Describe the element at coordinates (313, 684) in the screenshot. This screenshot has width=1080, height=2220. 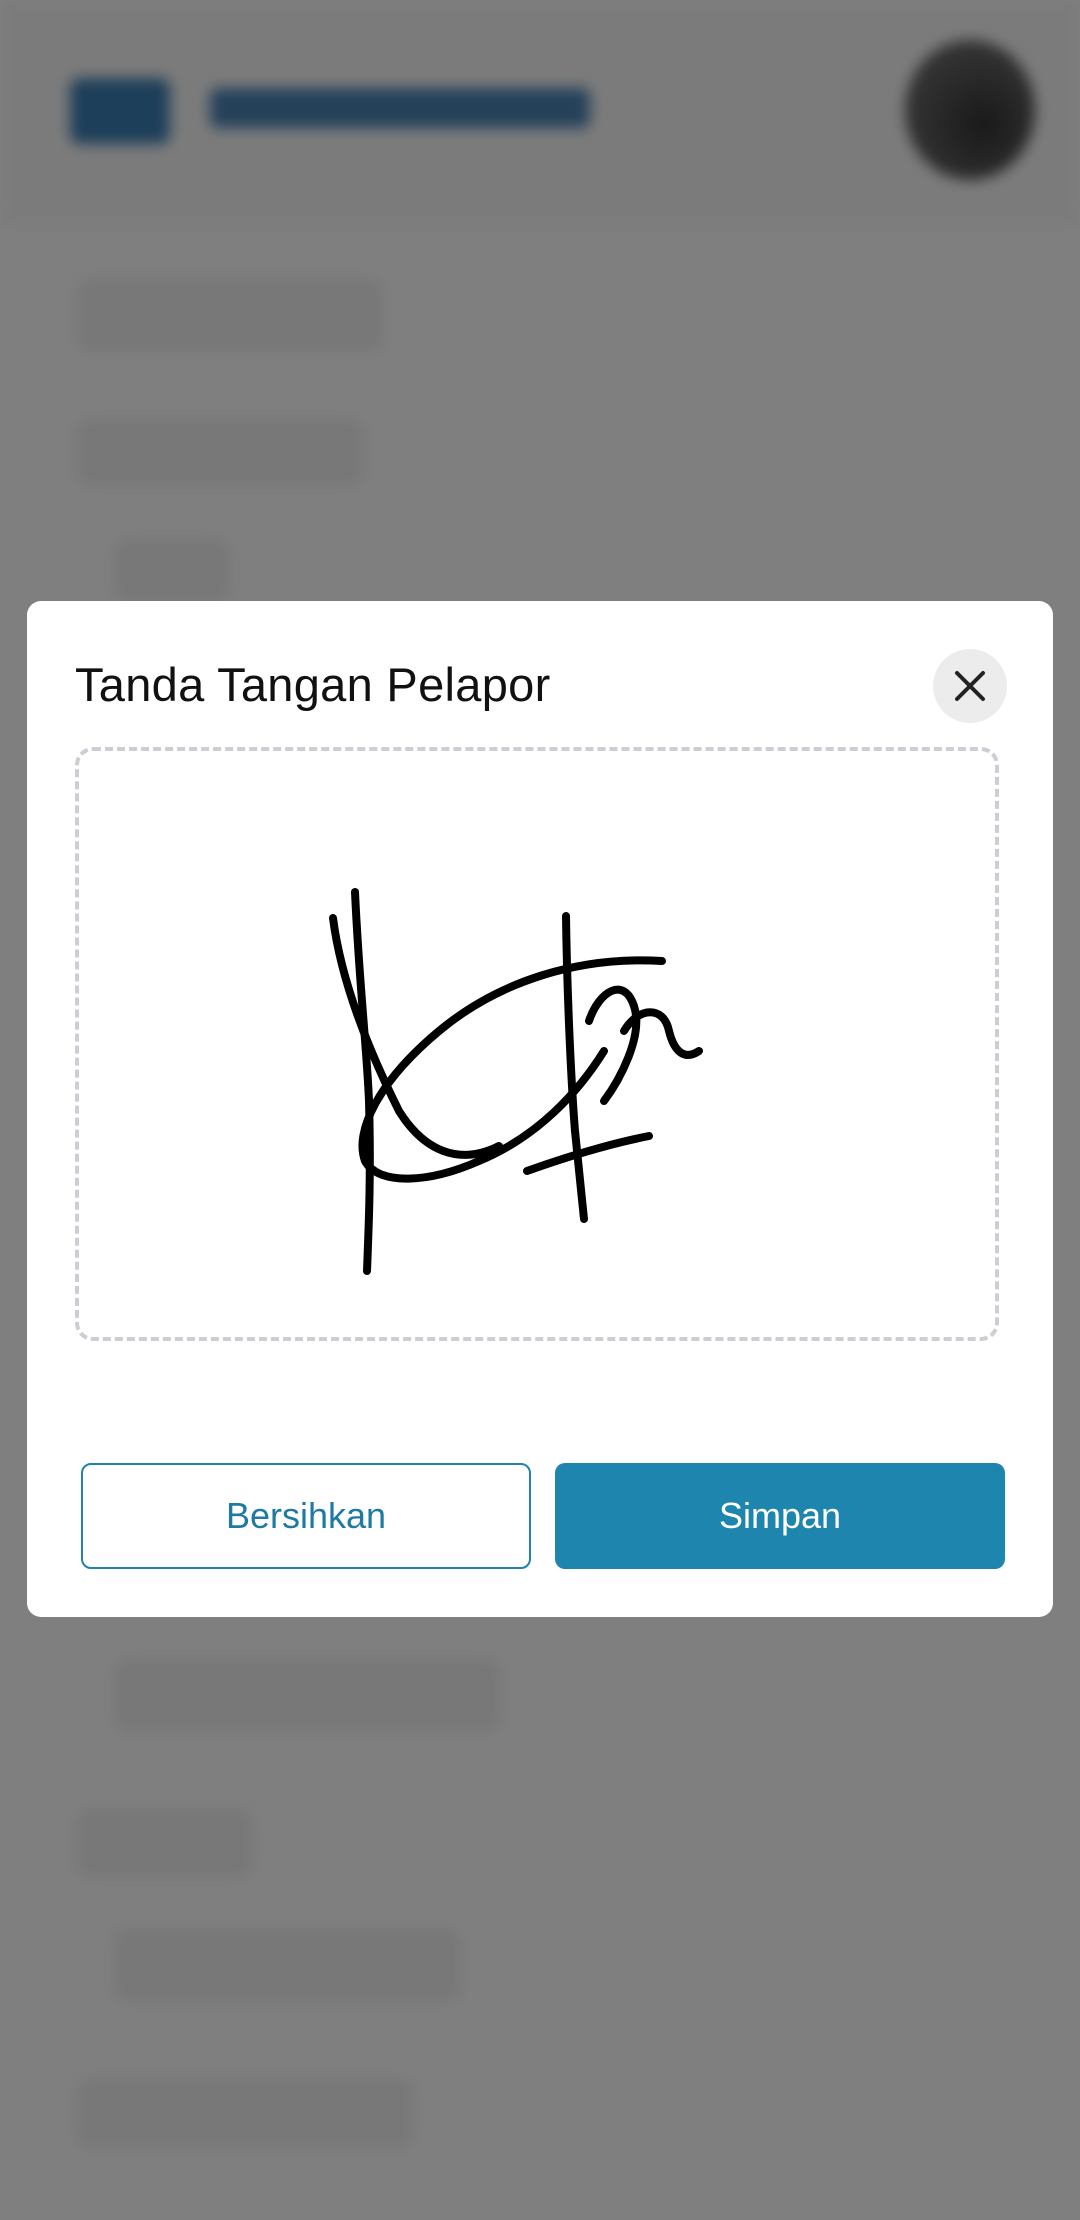
I see `modal-title: Tanda Tangan Pelapor` at that location.